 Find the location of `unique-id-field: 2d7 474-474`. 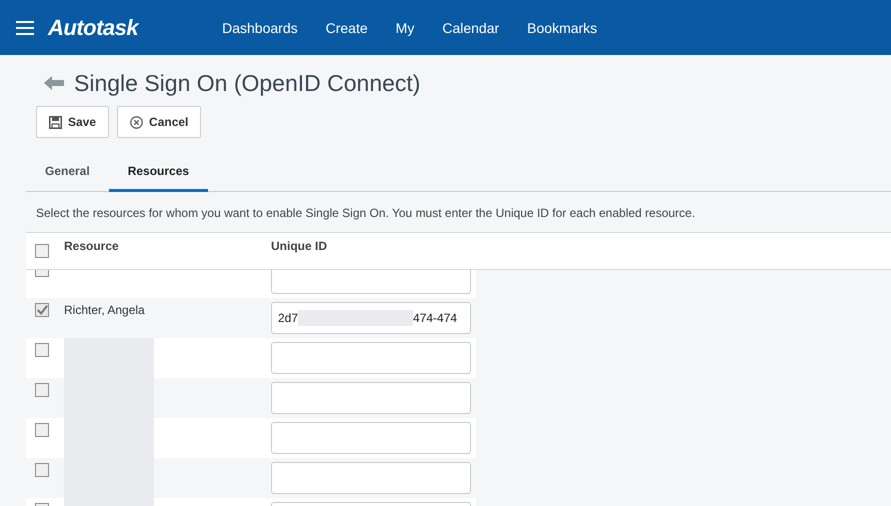

unique-id-field: 2d7 474-474 is located at coordinates (371, 318).